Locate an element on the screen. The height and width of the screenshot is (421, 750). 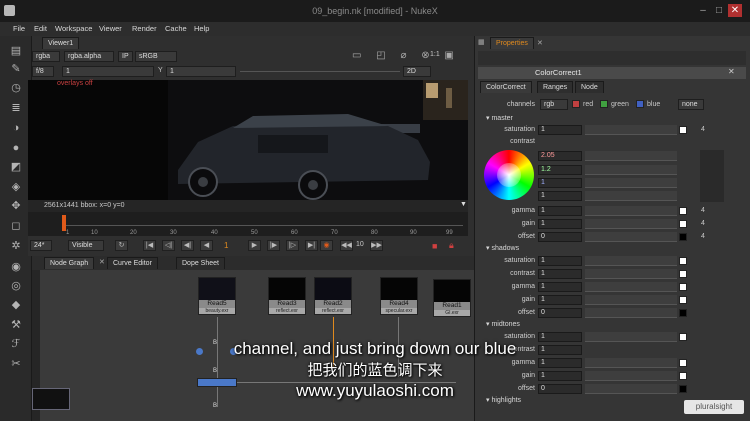
master-gamma-slider is located at coordinates (631, 211).